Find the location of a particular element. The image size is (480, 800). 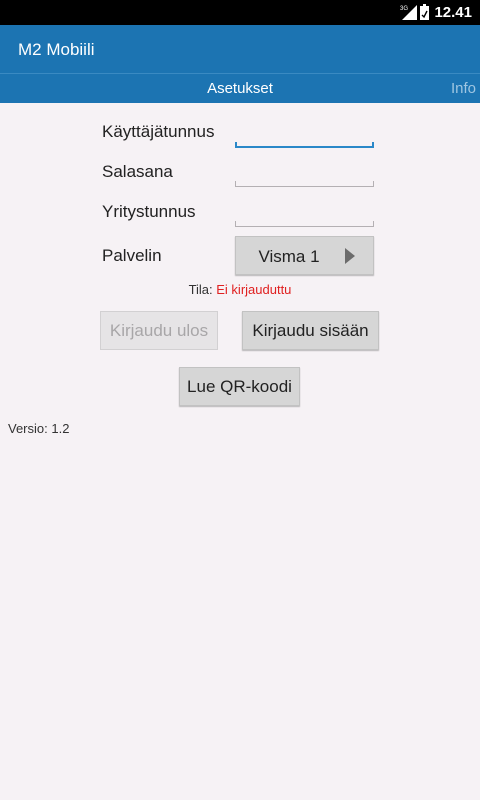

action-bar: M2 Mobiili is located at coordinates (240, 49).